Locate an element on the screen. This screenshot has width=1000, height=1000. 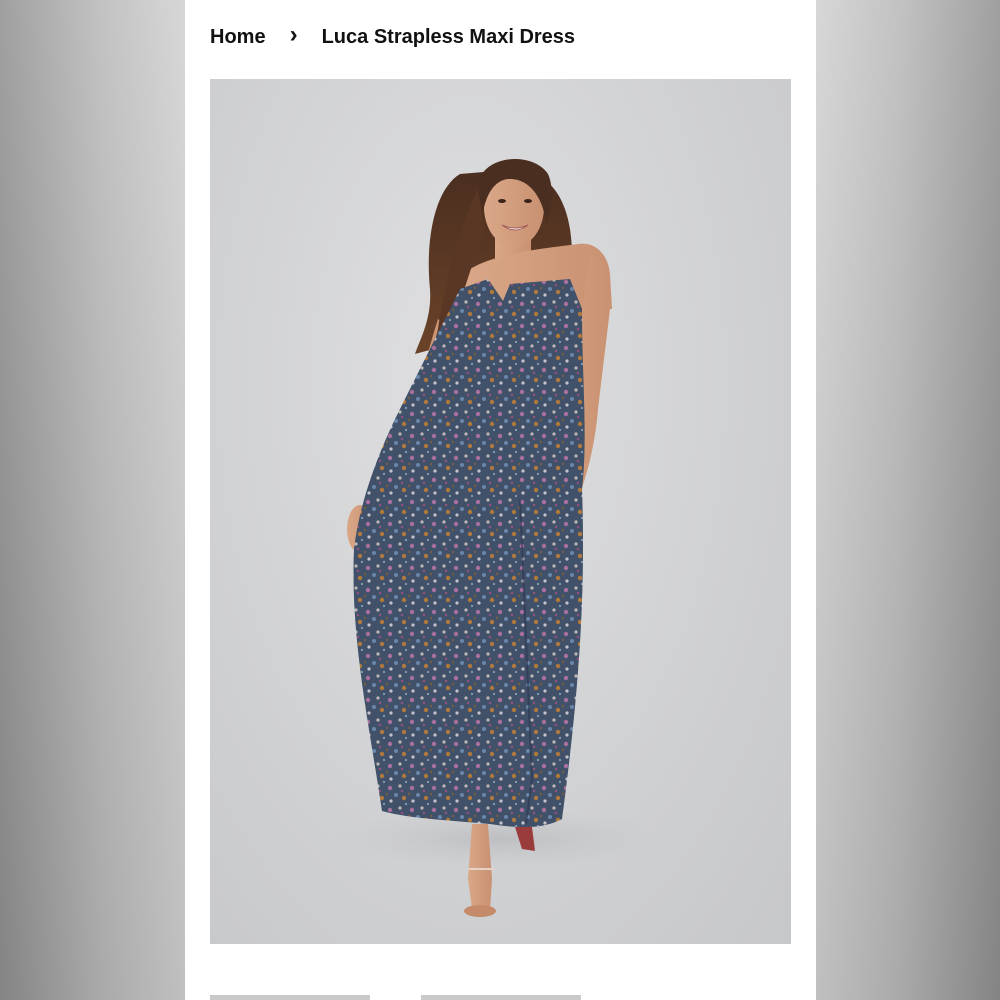
chevron-right-icon: › is located at coordinates (293, 34).